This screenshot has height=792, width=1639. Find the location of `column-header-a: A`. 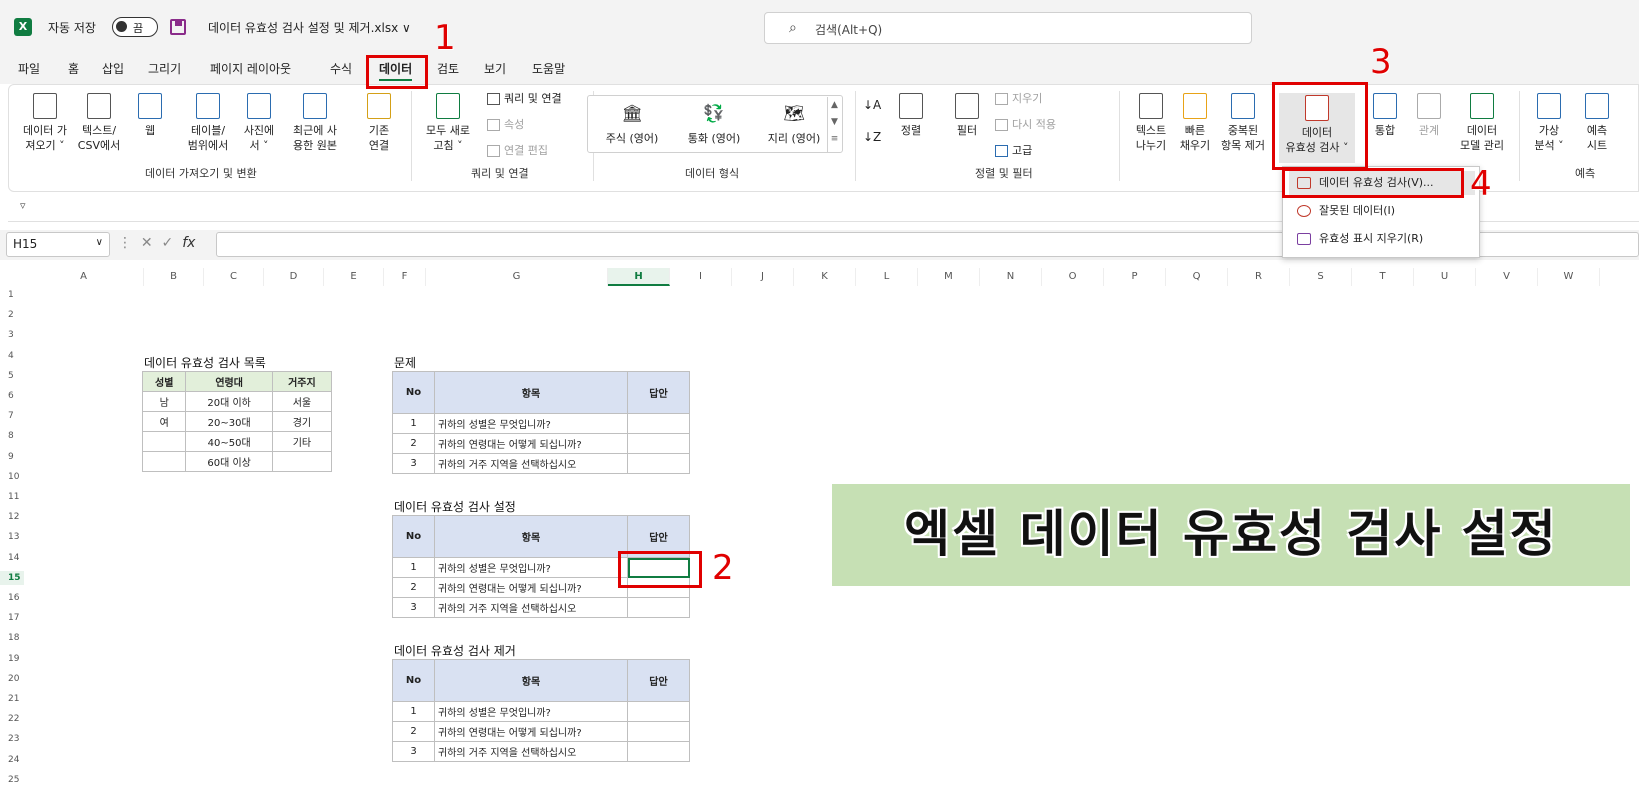

column-header-a: A is located at coordinates (84, 277).